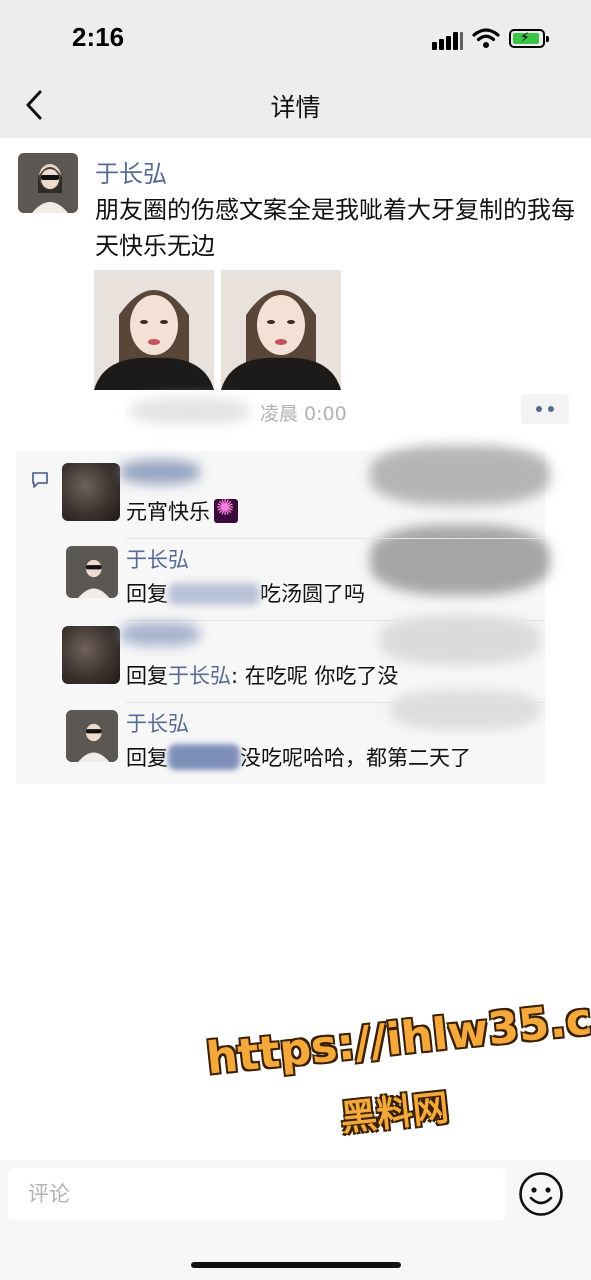 This screenshot has width=591, height=1280. What do you see at coordinates (541, 1194) in the screenshot?
I see `emoji-icon` at bounding box center [541, 1194].